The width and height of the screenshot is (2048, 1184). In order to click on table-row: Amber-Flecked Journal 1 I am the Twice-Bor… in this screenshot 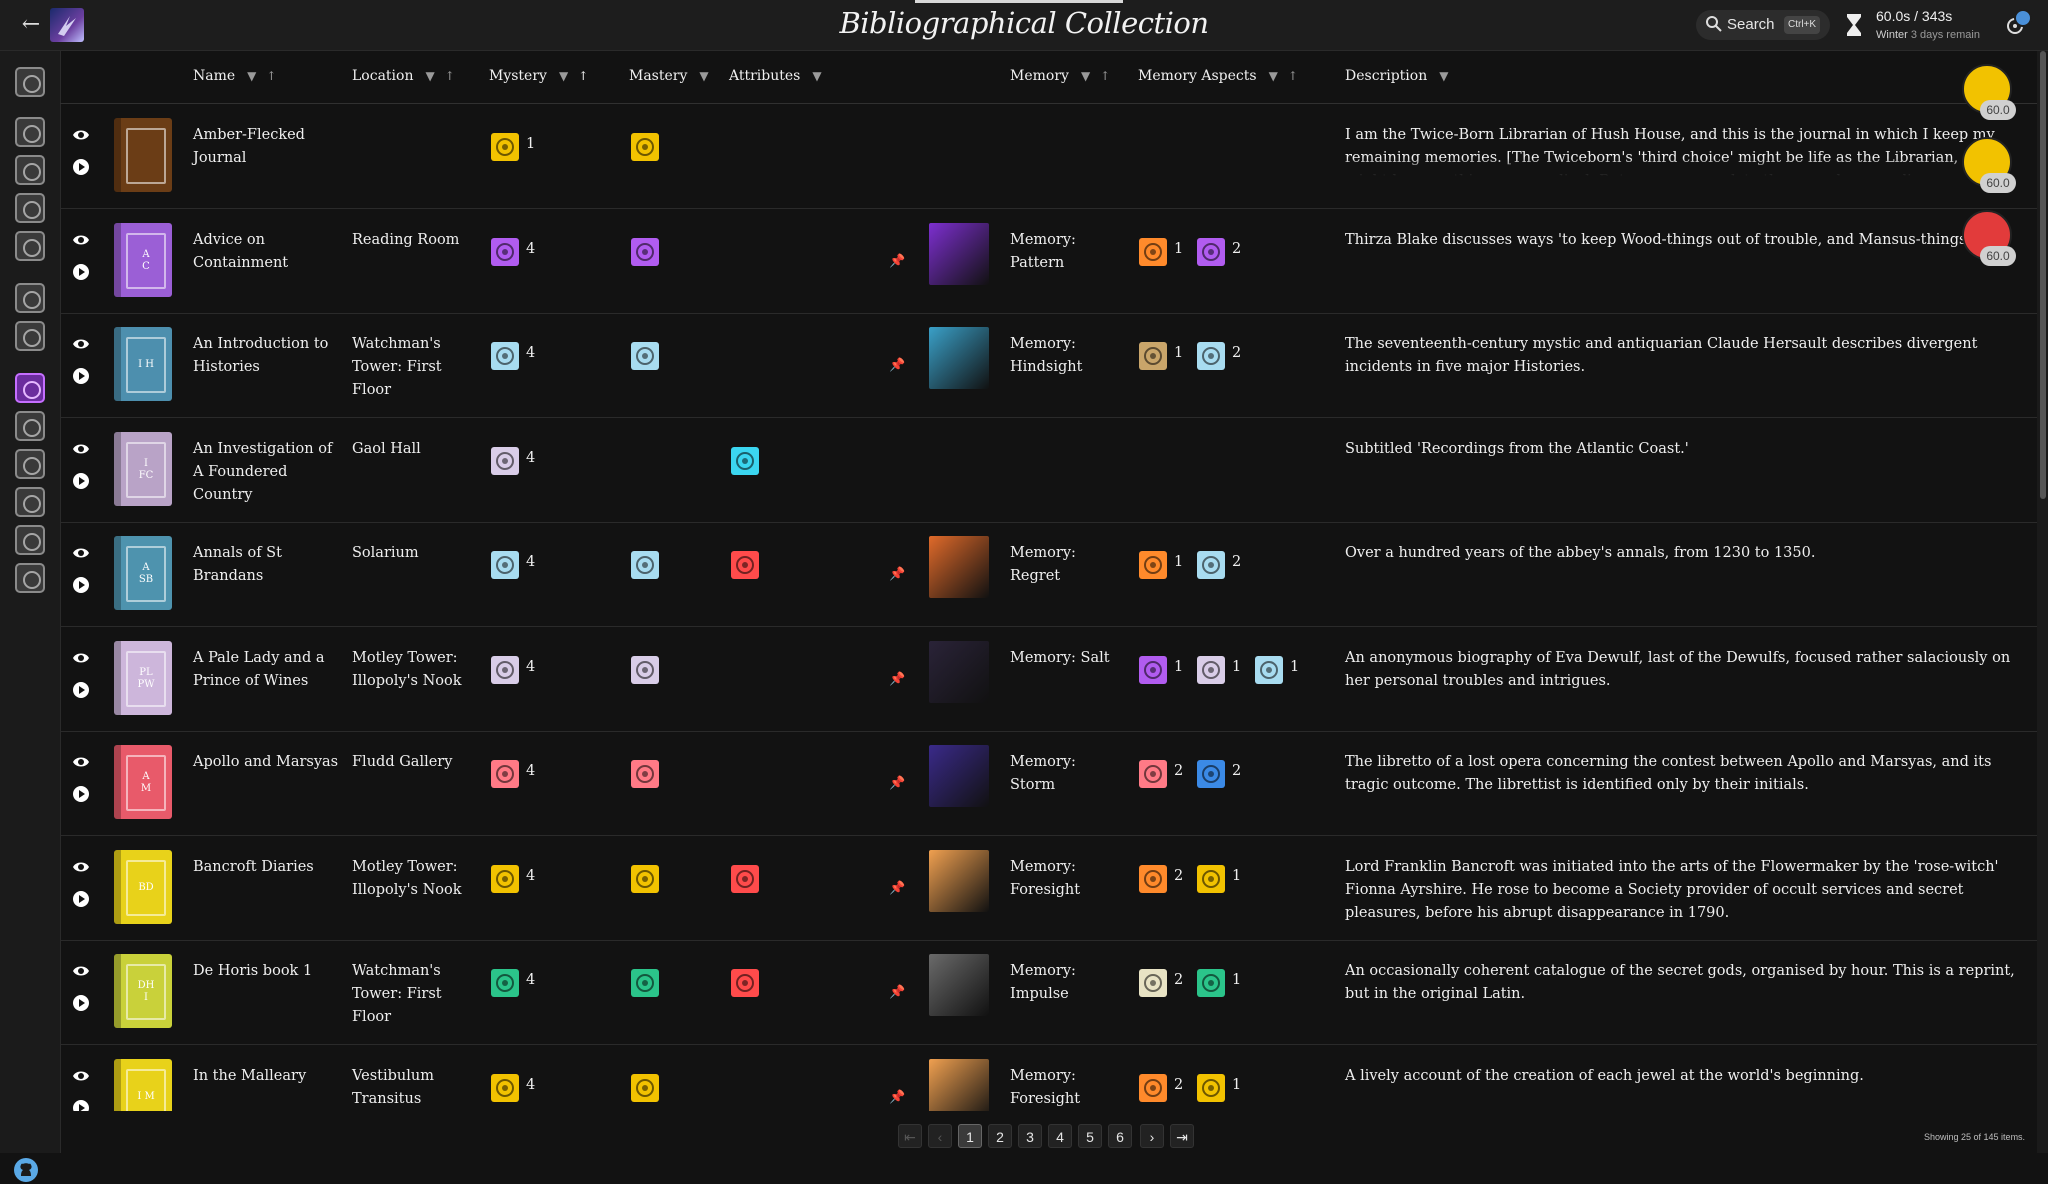, I will do `click(1048, 156)`.